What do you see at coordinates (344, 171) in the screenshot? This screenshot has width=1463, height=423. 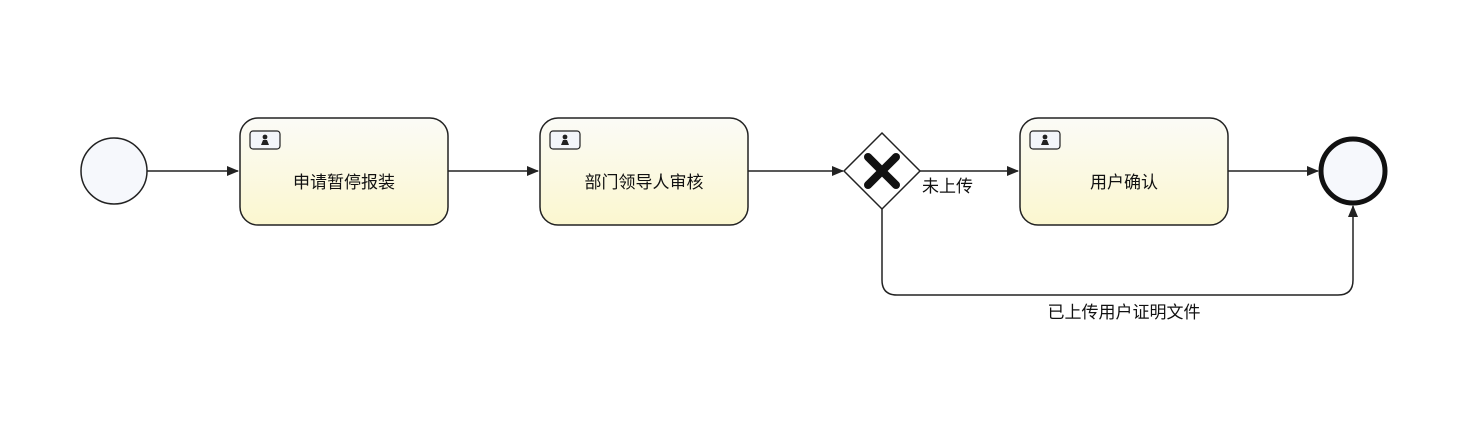 I see `task-apply-suspend: 申请暂停报装` at bounding box center [344, 171].